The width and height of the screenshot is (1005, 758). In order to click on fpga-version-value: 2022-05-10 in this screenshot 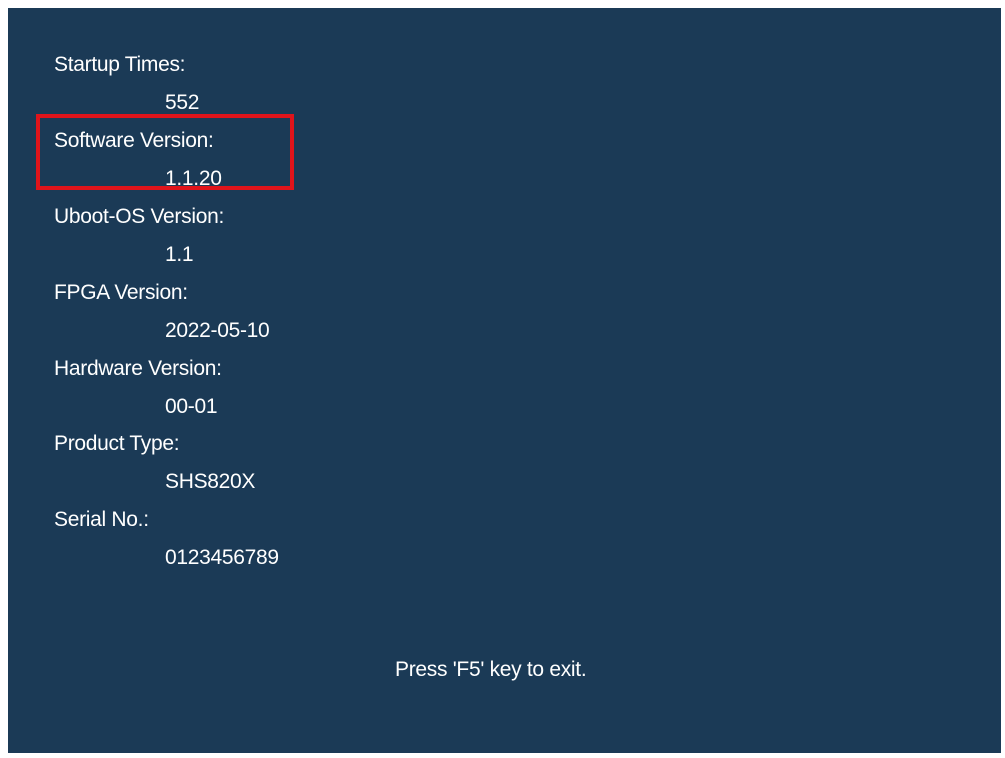, I will do `click(217, 330)`.